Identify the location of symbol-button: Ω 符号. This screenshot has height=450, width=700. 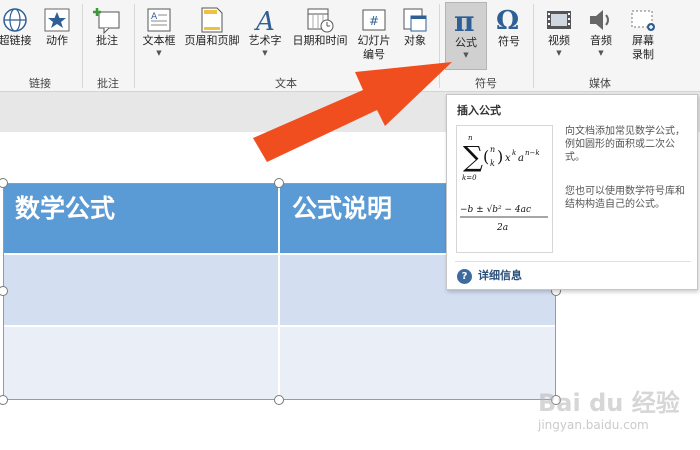
(509, 27).